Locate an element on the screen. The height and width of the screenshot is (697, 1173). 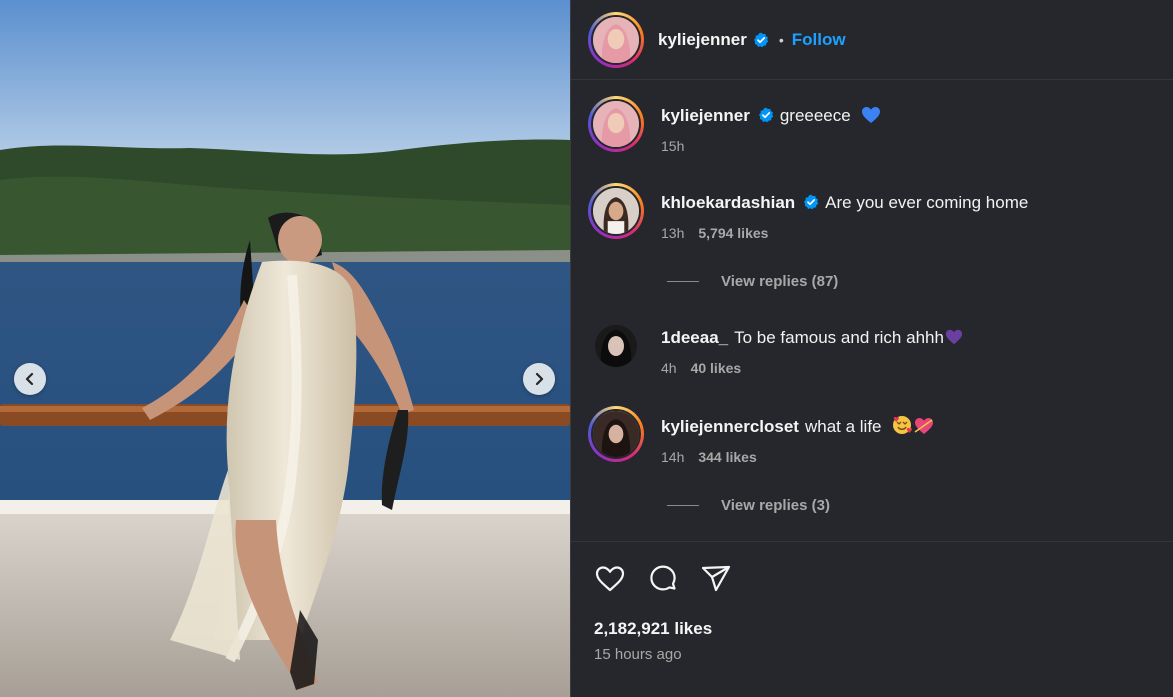
comment-time: 13h is located at coordinates (673, 233).